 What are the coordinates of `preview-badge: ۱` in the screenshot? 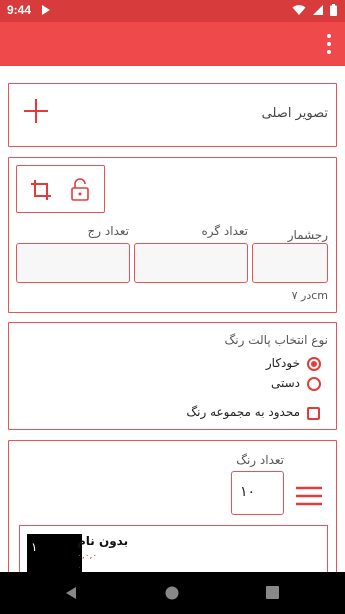 It's located at (34, 547).